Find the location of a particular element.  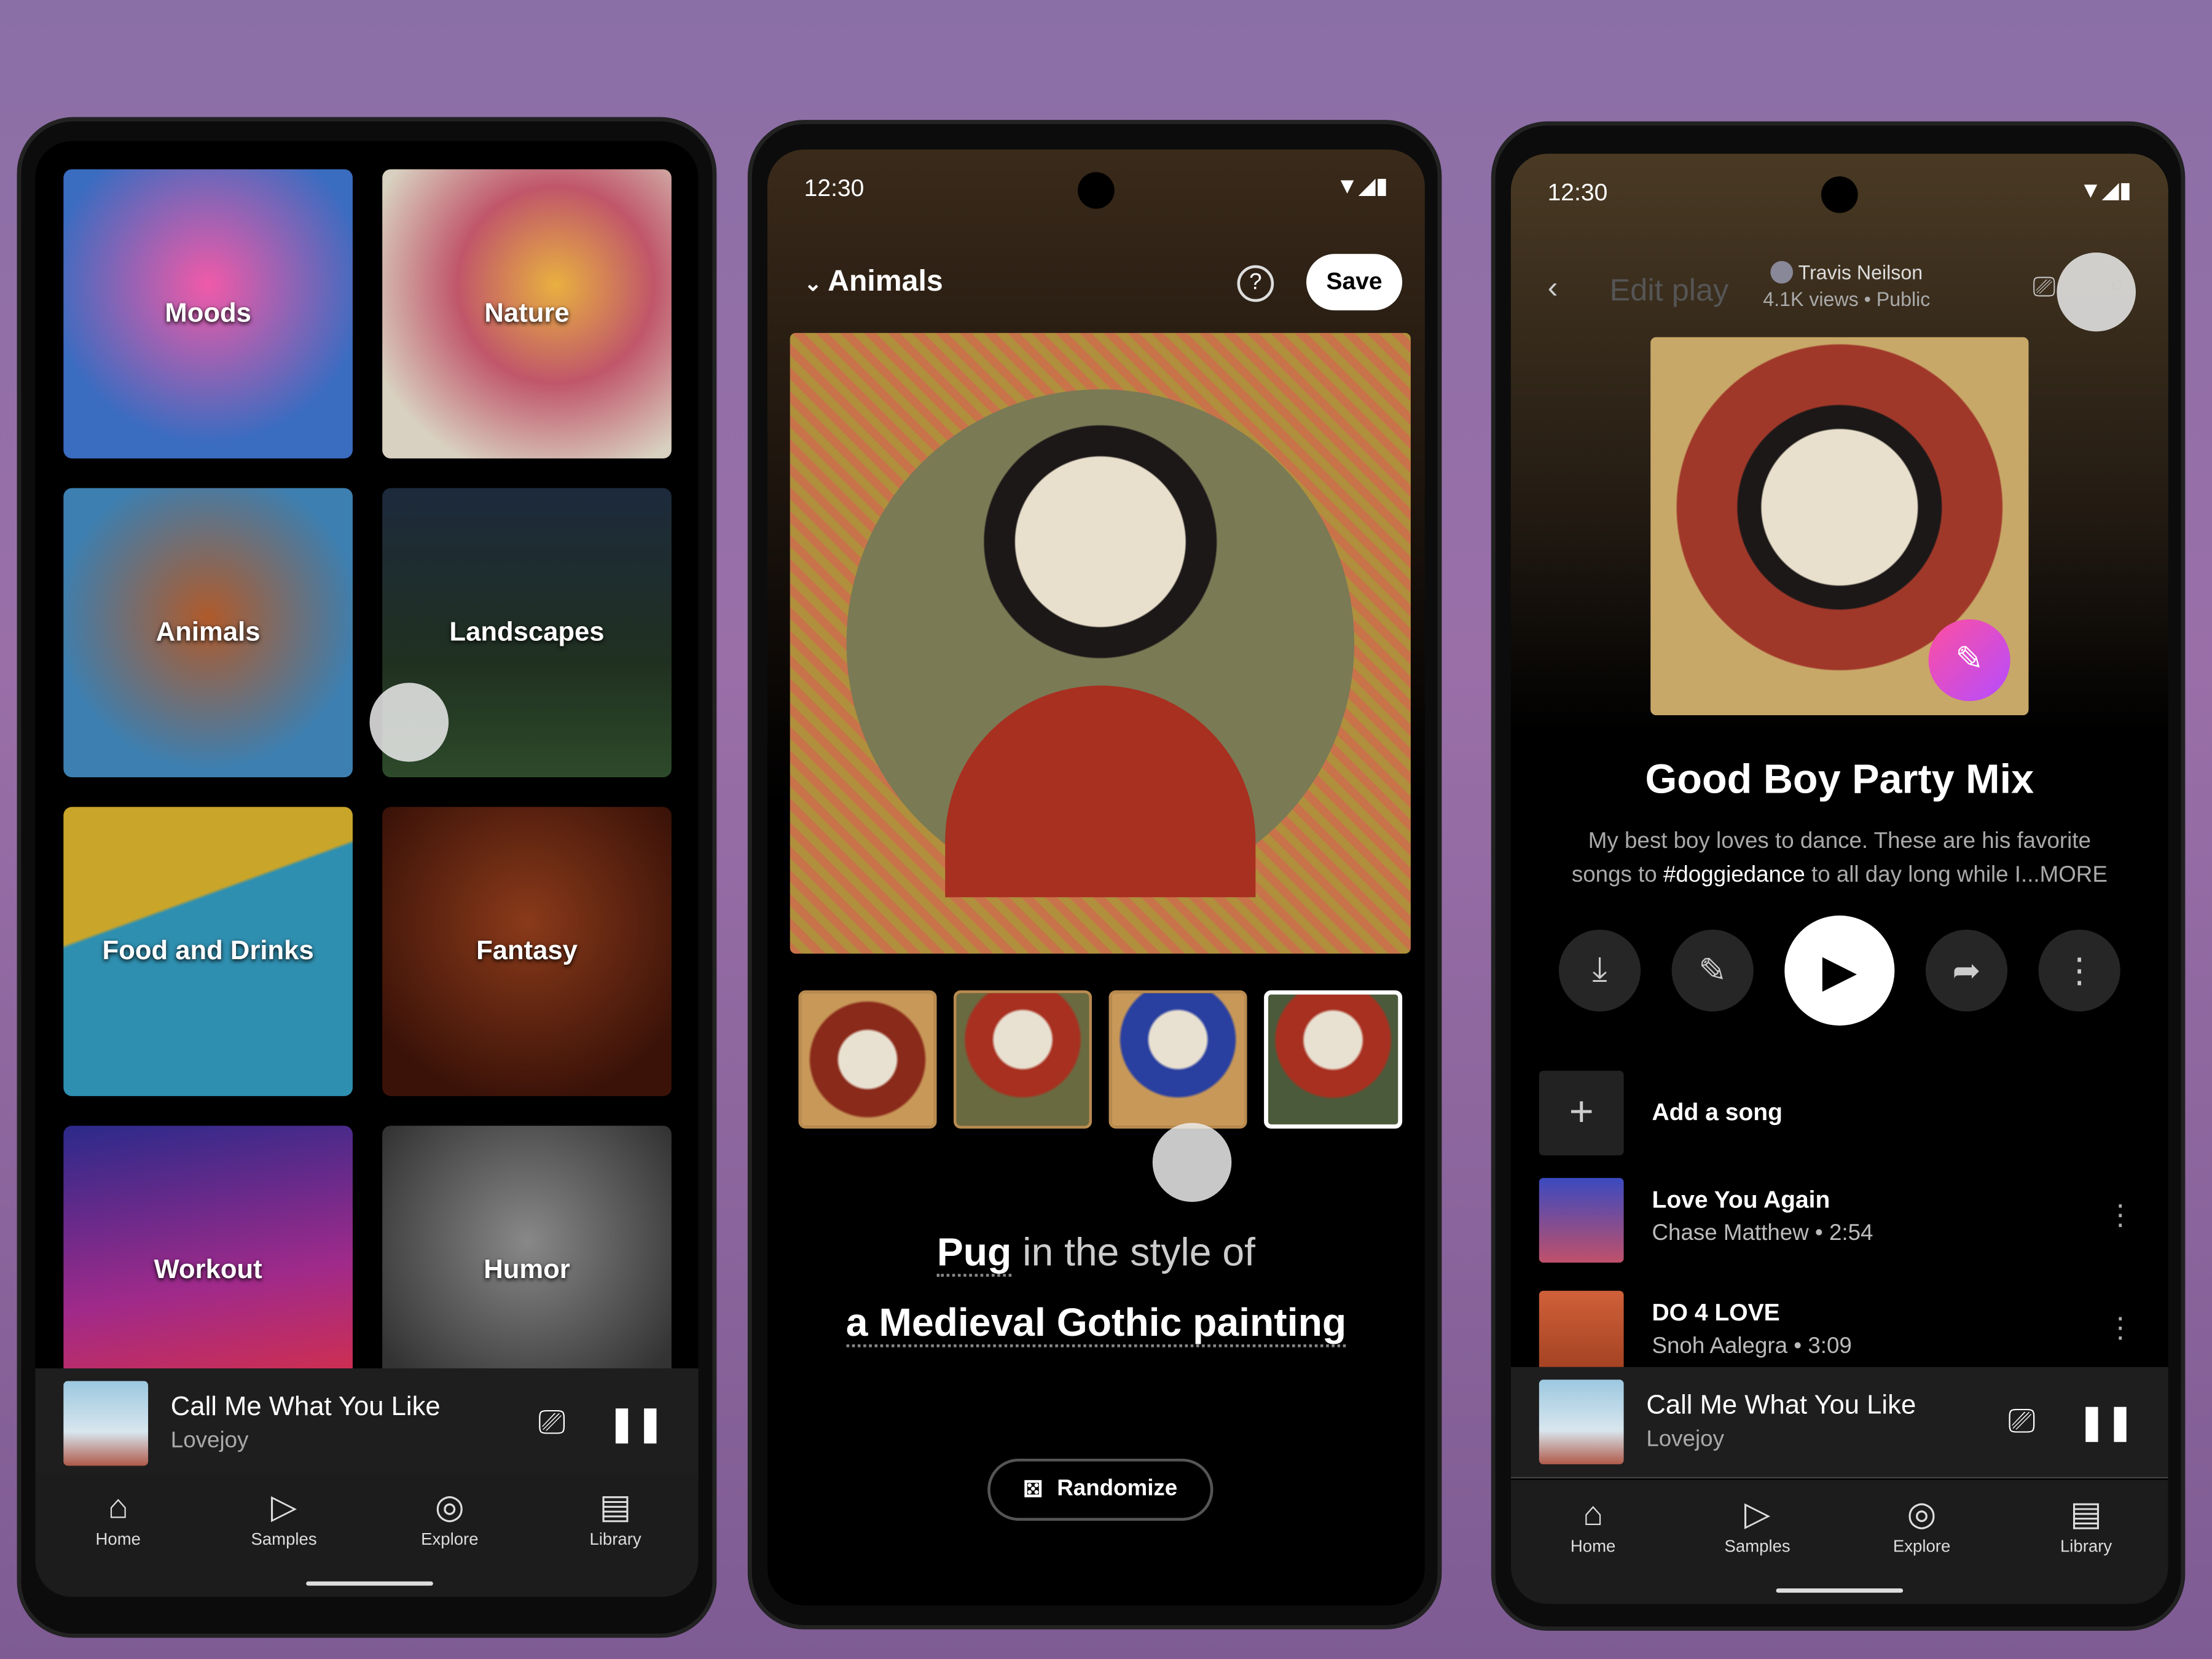

red-robe is located at coordinates (1100, 791).